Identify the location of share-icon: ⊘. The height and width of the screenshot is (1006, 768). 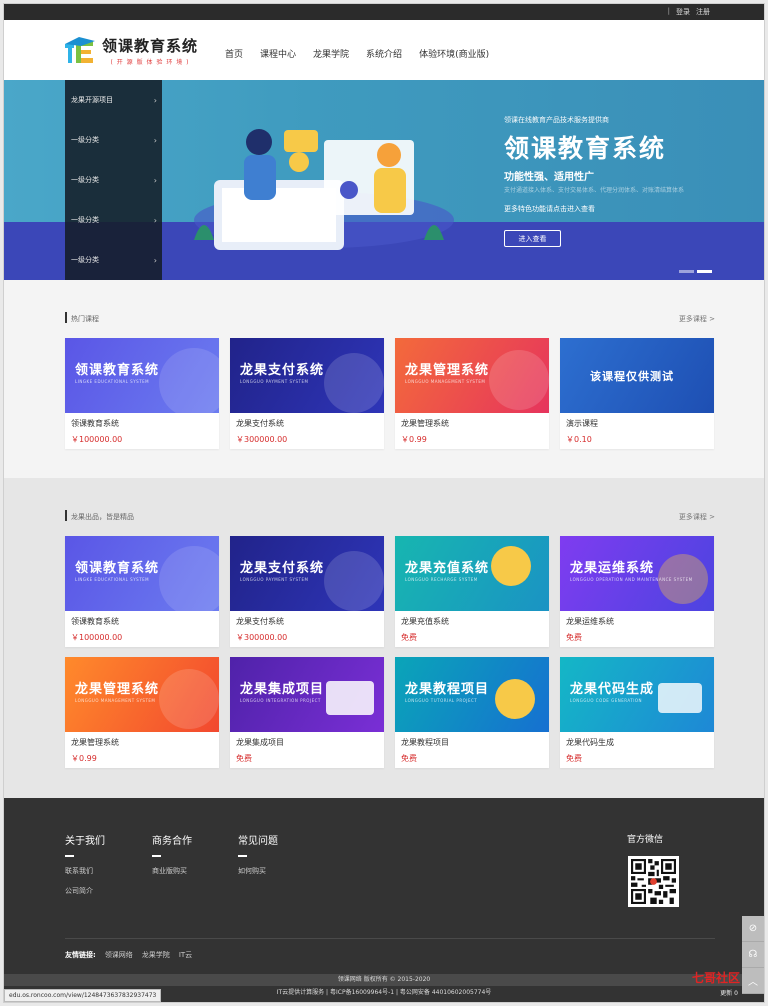
(753, 929).